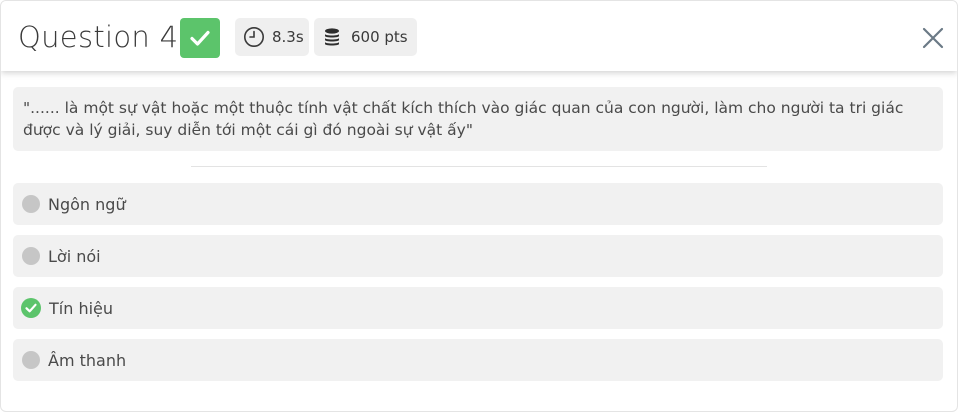 Image resolution: width=958 pixels, height=412 pixels. What do you see at coordinates (87, 360) in the screenshot?
I see `answer-label: Âm thanh` at bounding box center [87, 360].